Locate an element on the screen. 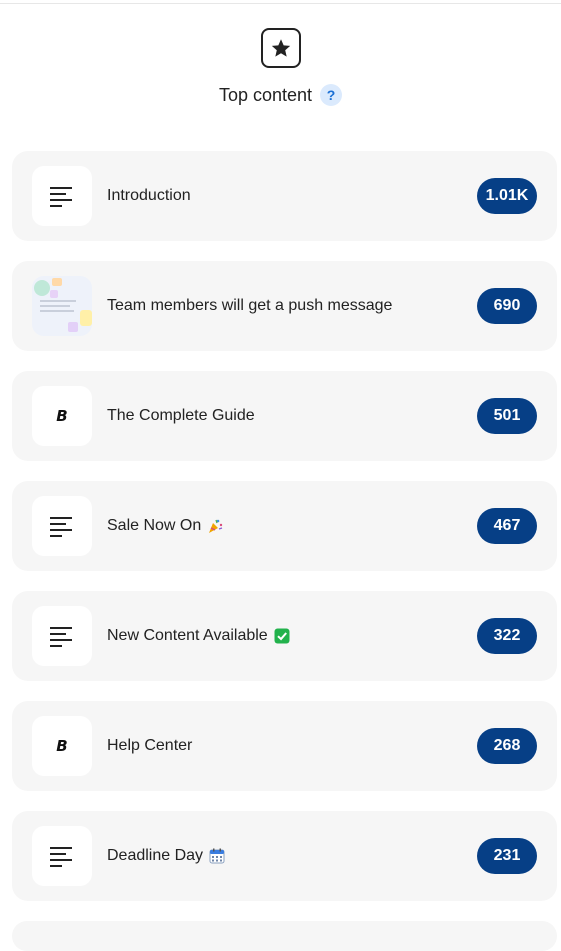 The image size is (561, 951). view-count-badge: 467 is located at coordinates (507, 526).